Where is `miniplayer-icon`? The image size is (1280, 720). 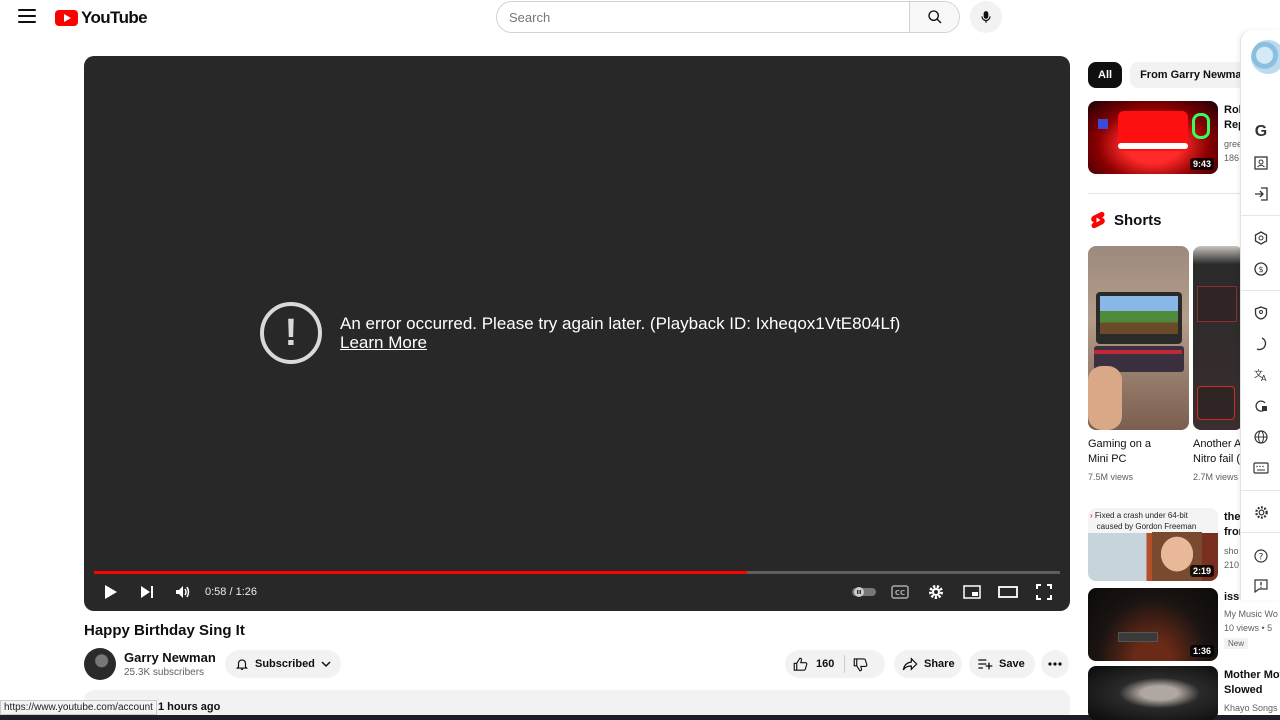
miniplayer-icon is located at coordinates (972, 592).